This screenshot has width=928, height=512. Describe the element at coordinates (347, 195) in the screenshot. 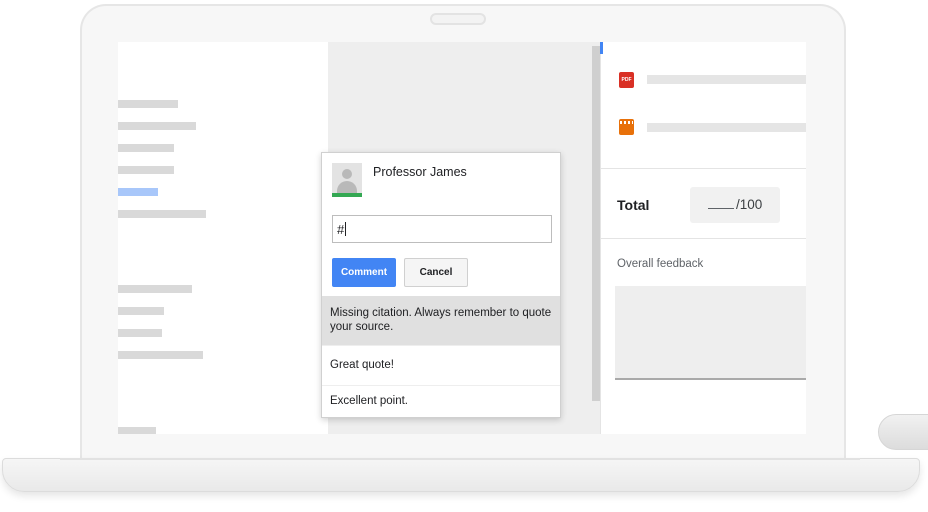

I see `avatar-underline` at that location.